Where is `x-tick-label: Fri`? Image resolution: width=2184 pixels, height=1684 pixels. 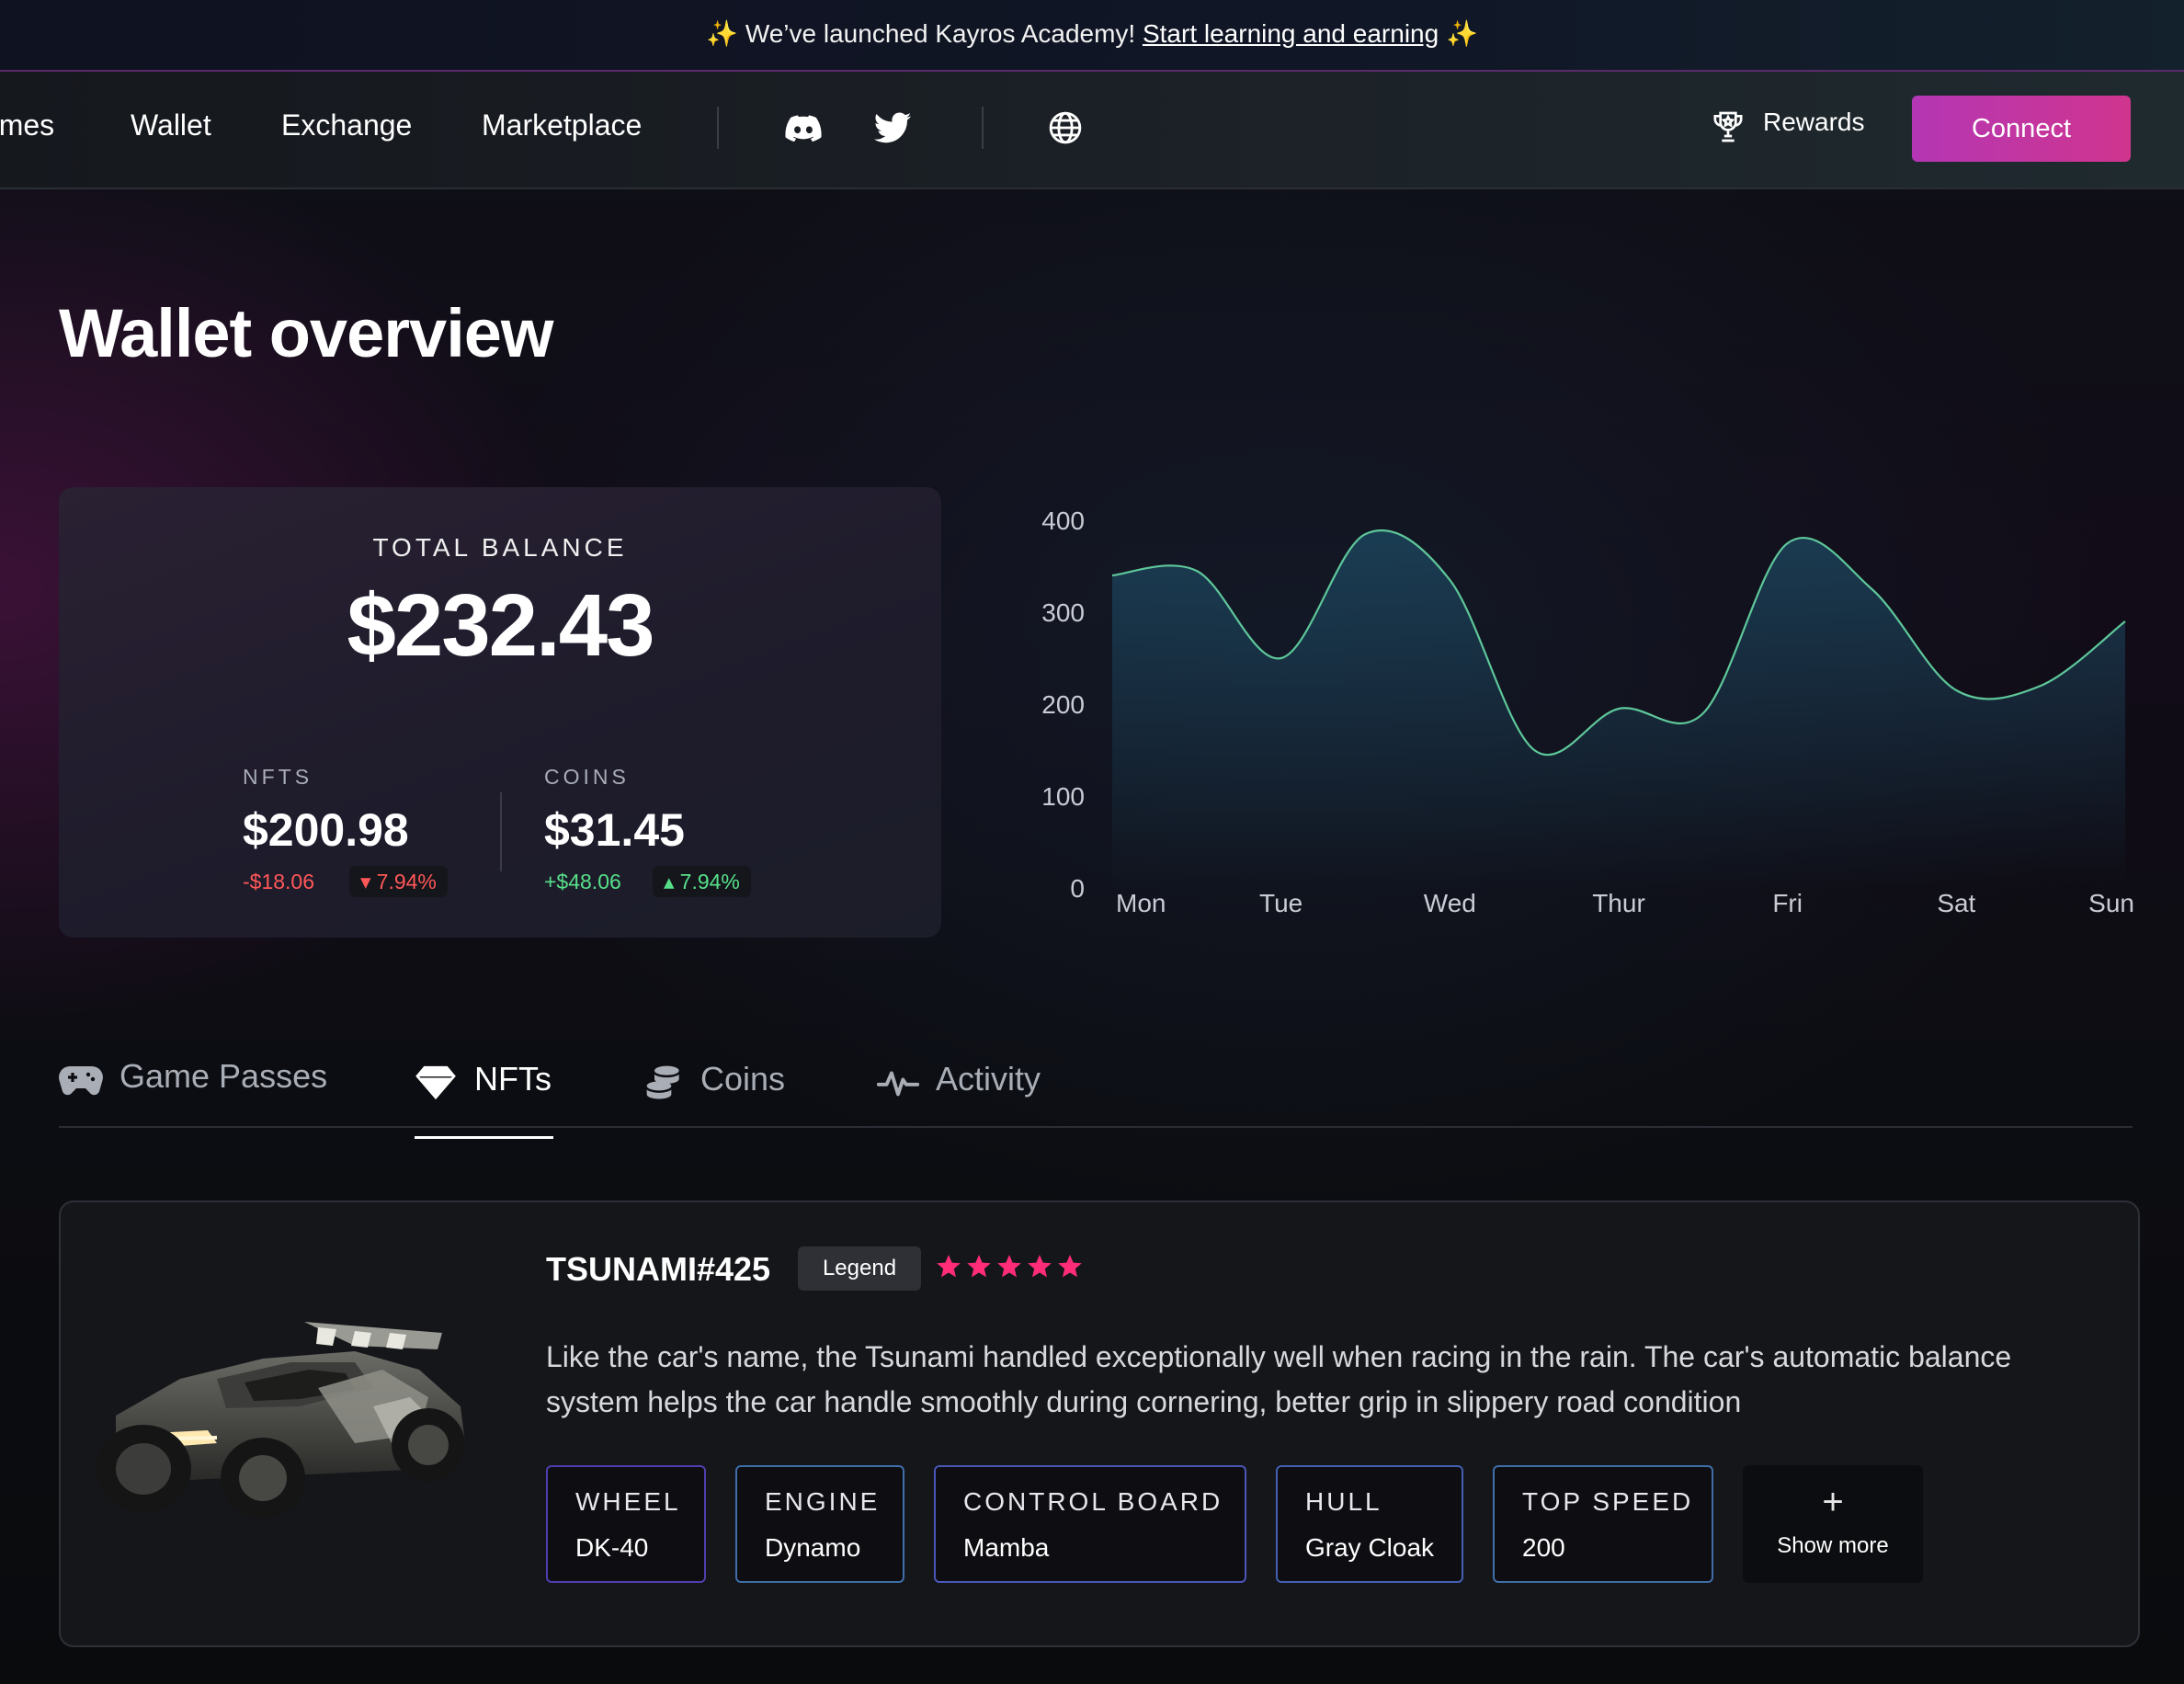
x-tick-label: Fri is located at coordinates (1787, 903).